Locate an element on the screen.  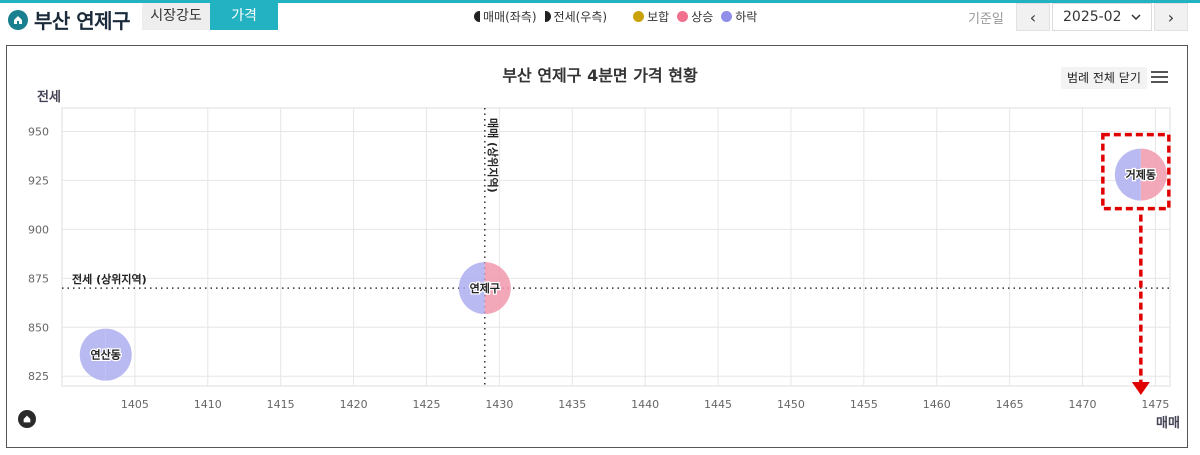
x-tick-label: 1455 is located at coordinates (864, 404).